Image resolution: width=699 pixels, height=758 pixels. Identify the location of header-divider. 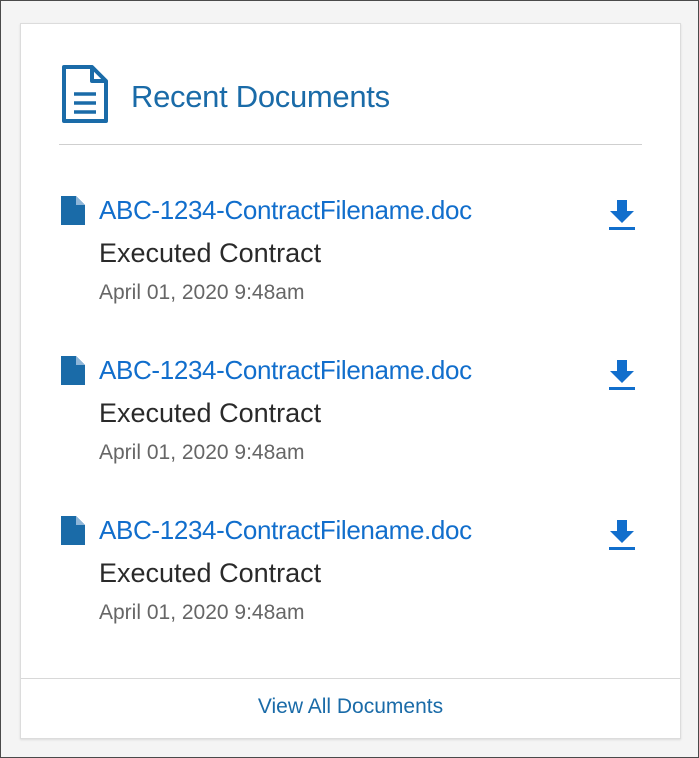
(350, 144).